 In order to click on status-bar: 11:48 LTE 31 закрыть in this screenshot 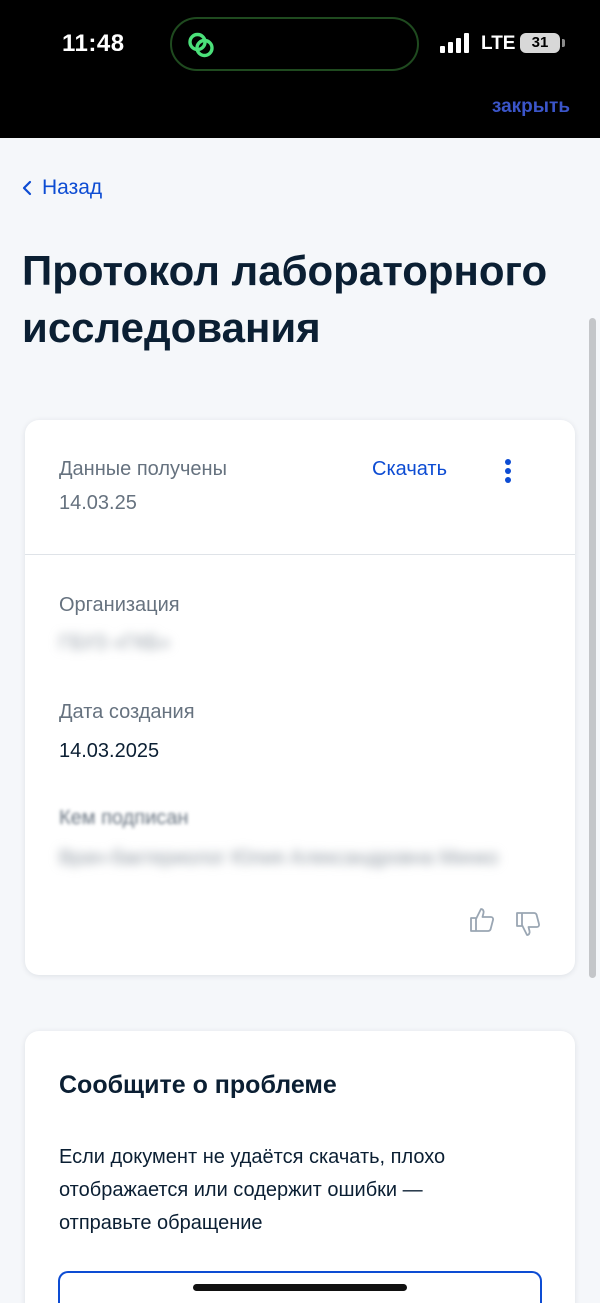, I will do `click(300, 69)`.